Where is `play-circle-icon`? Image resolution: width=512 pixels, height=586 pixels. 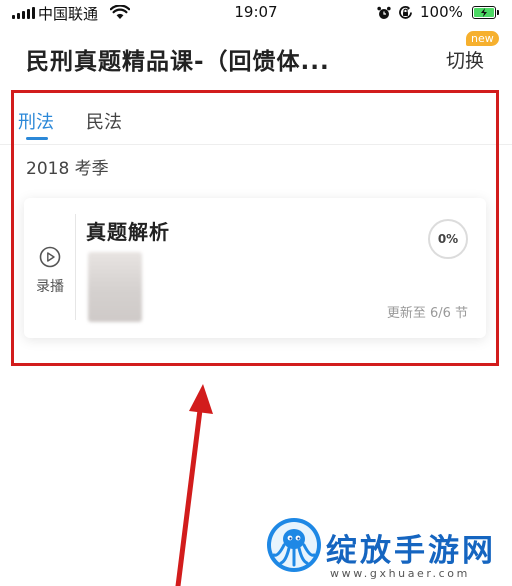
play-circle-icon is located at coordinates (50, 257).